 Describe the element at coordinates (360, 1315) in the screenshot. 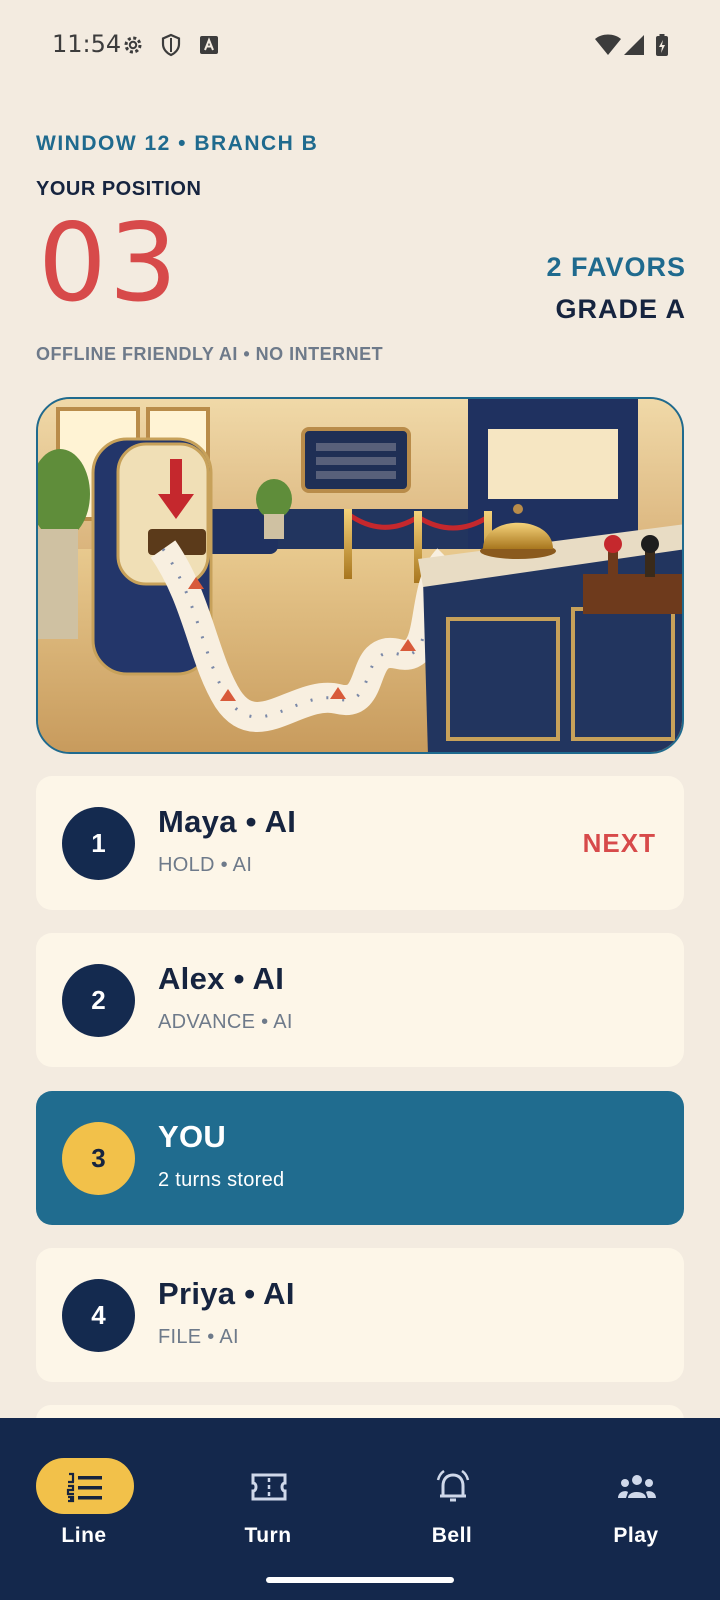

I see `queue-card-4: 4 Priya • AI FILE • AI` at that location.